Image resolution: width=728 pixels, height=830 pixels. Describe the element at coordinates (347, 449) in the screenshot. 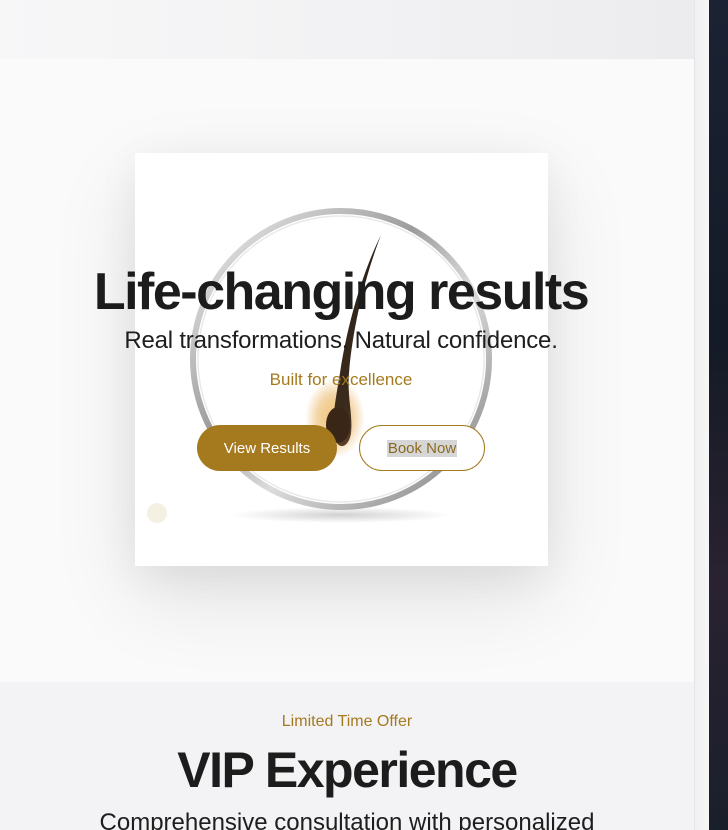

I see `hero-buttons: View Results Book Now` at that location.